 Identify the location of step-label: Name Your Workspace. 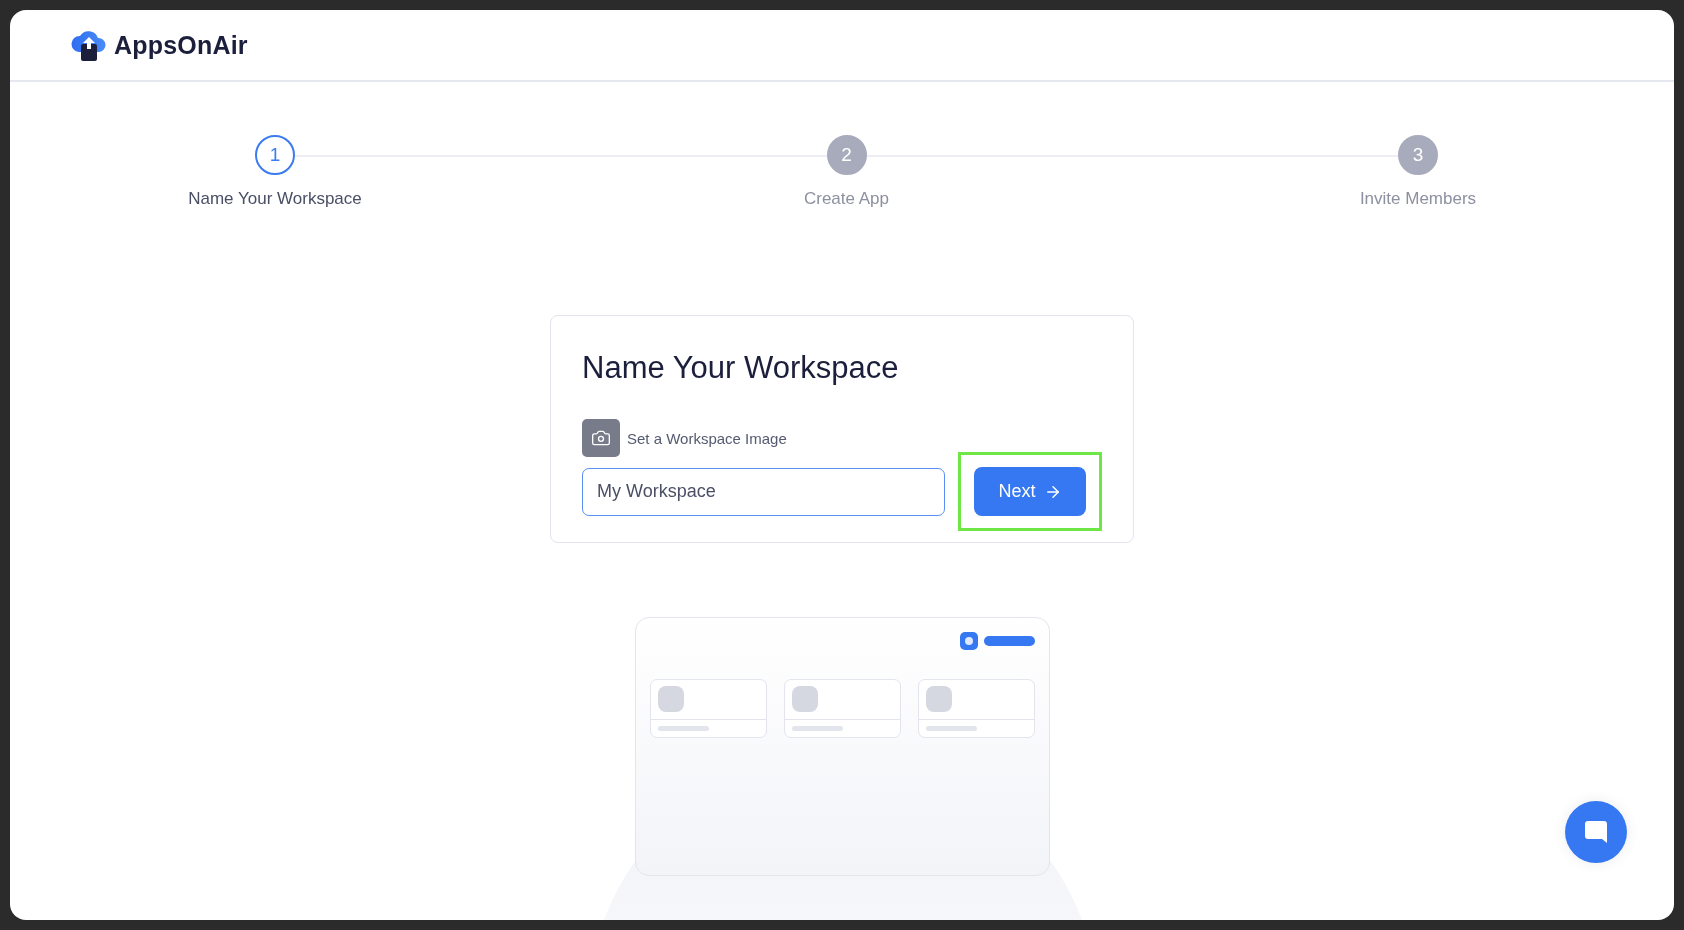
(275, 199).